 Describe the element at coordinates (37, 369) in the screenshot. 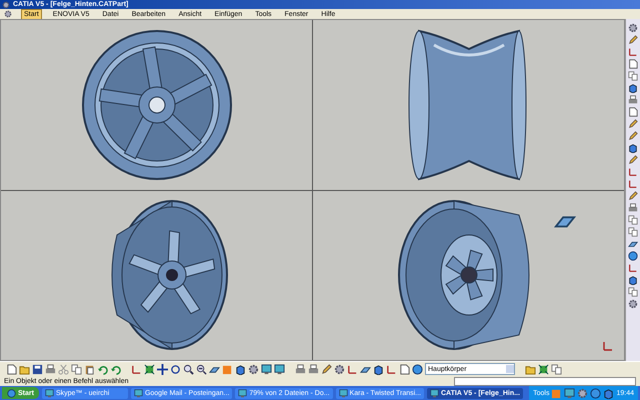

I see `floppy-icon` at that location.